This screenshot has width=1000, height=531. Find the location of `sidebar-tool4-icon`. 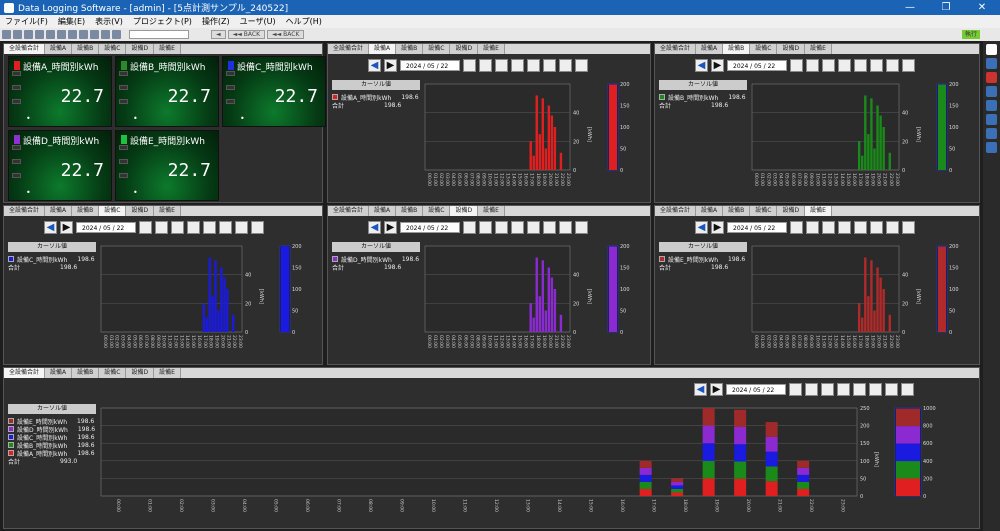

sidebar-tool4-icon is located at coordinates (991, 105).